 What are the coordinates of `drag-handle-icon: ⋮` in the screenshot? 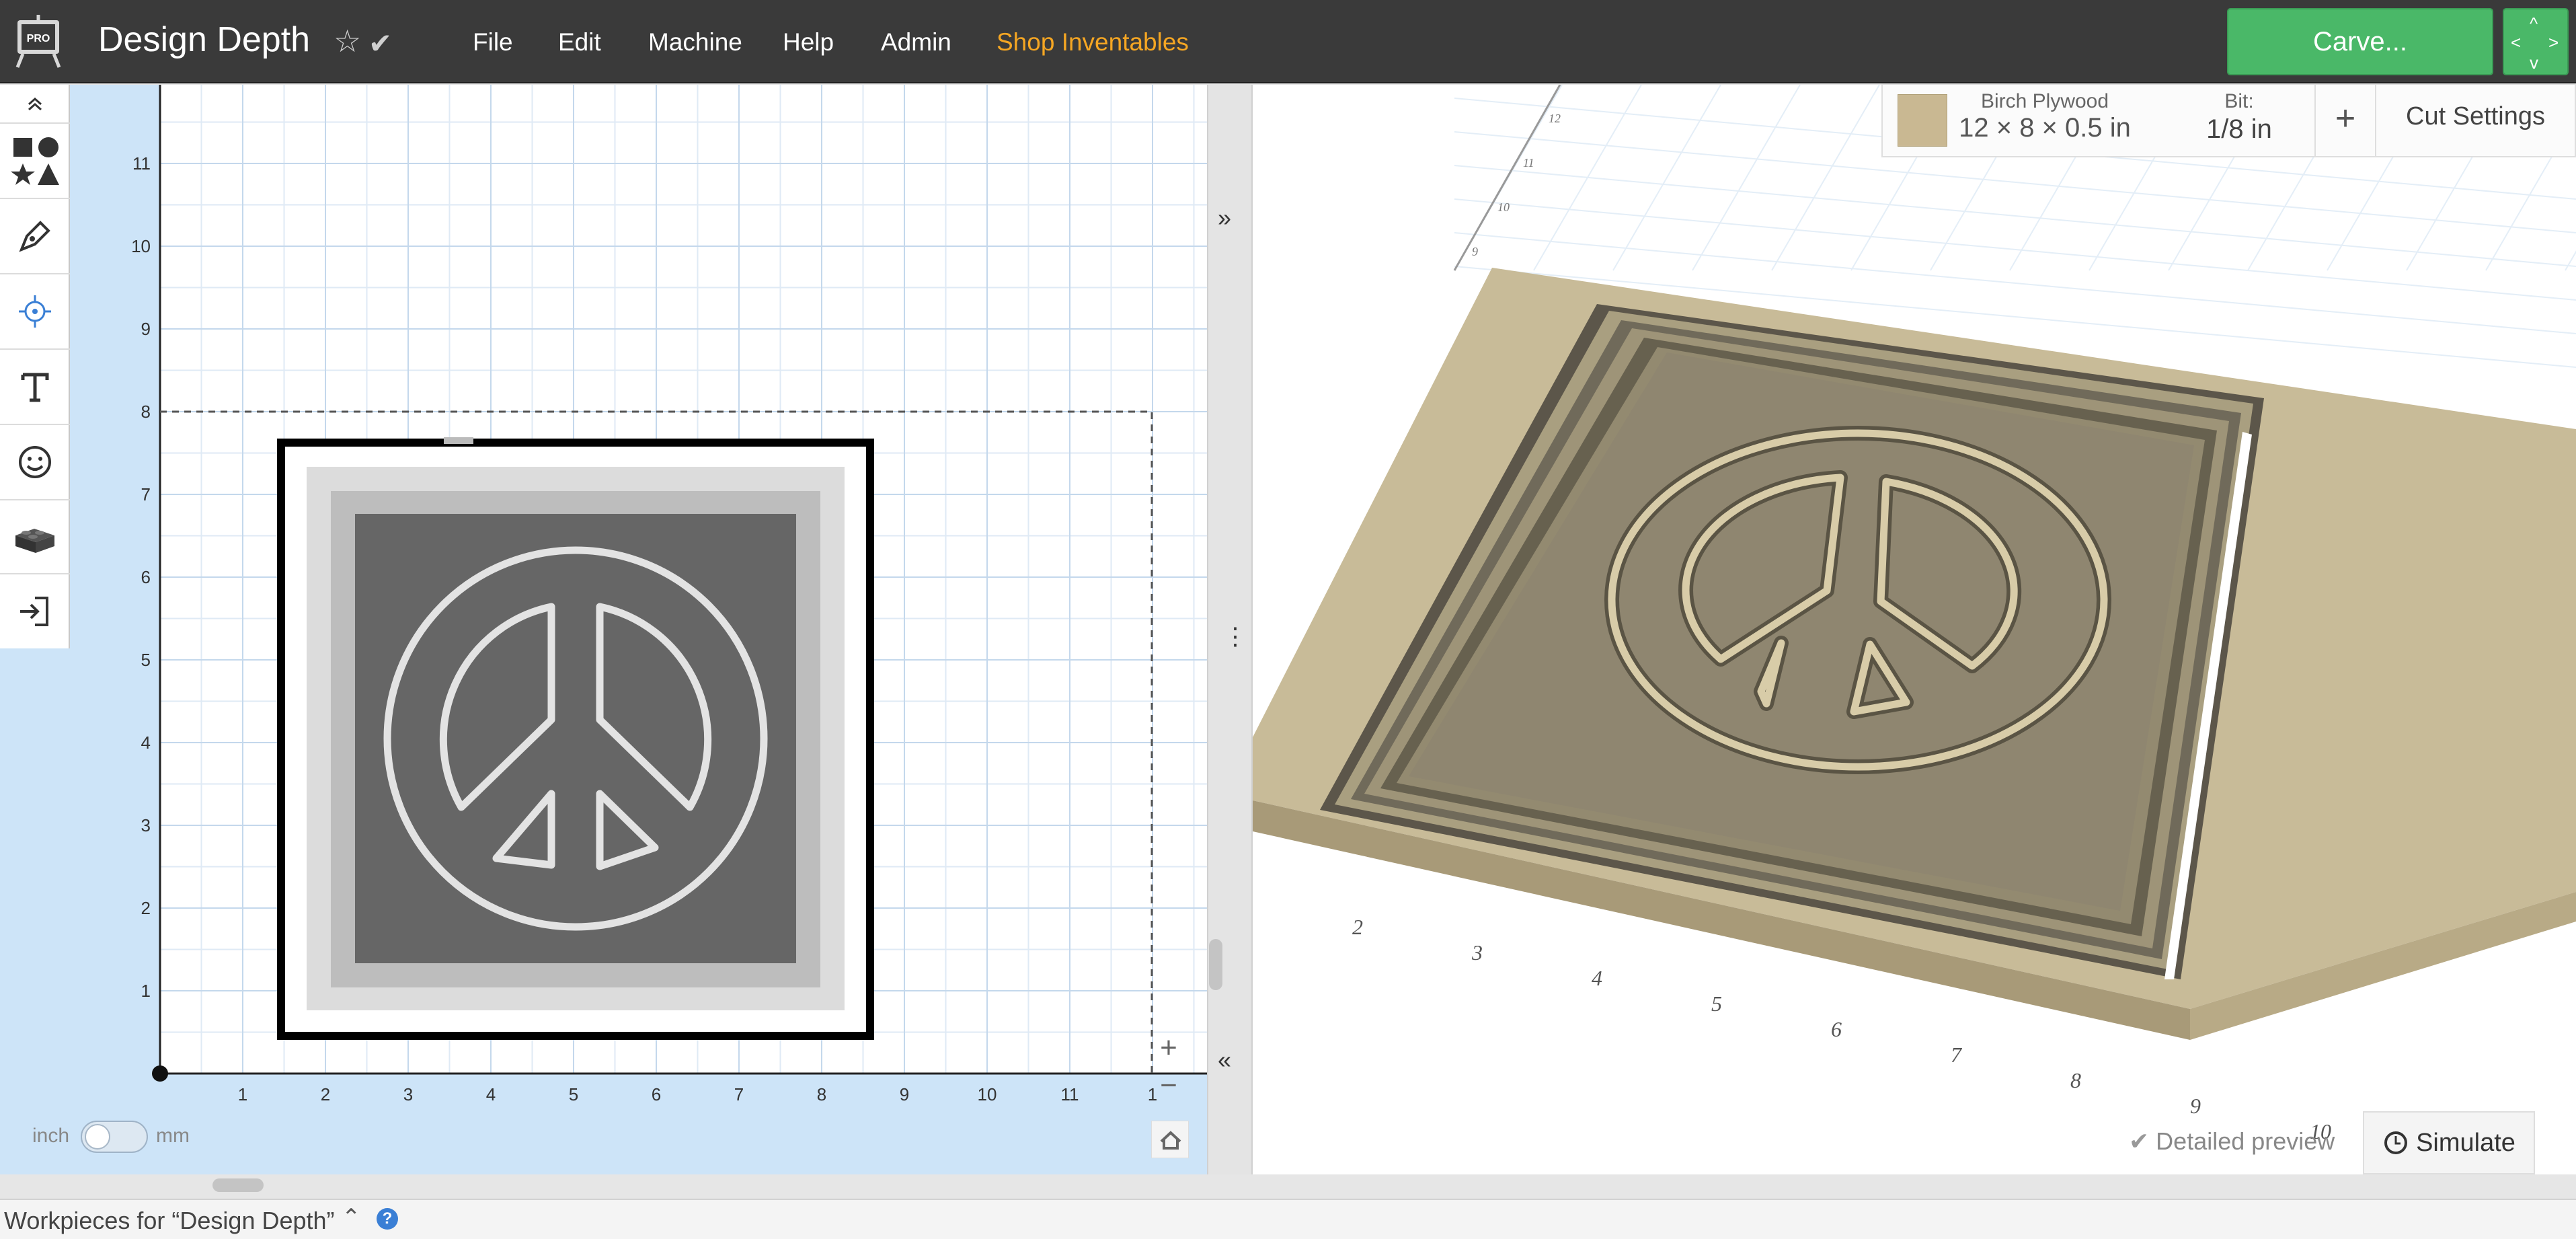 It's located at (1235, 636).